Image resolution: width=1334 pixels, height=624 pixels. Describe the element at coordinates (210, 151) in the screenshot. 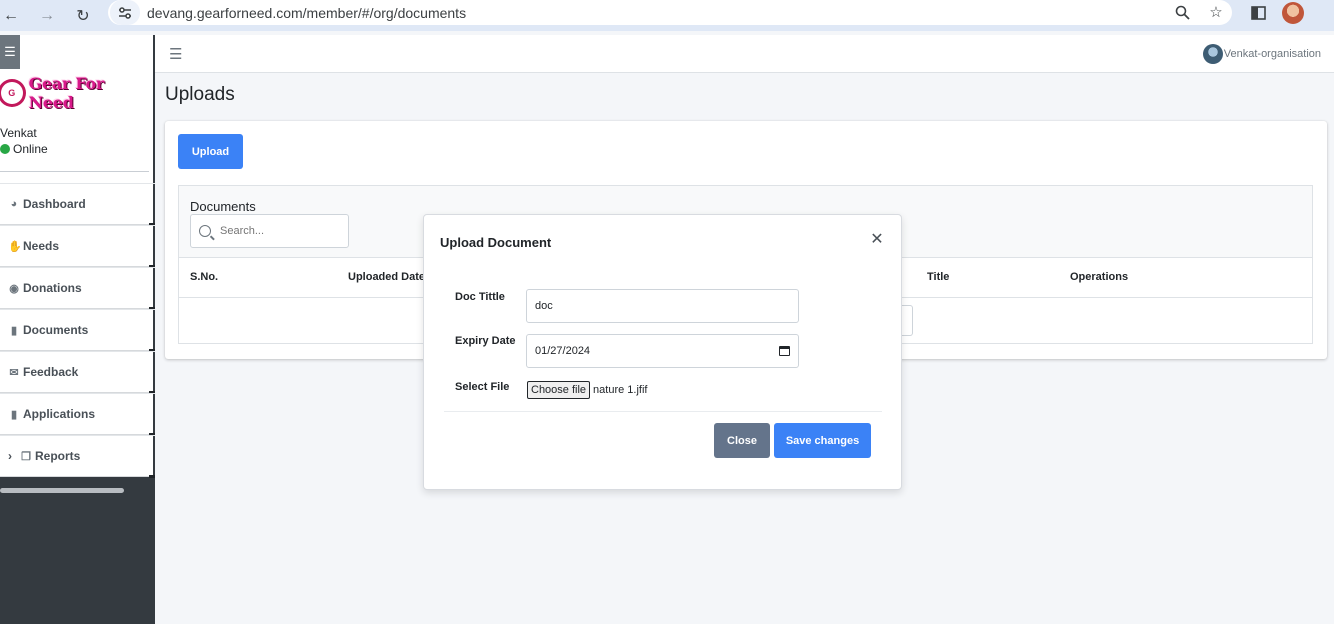

I see `upload-button: Upload` at that location.